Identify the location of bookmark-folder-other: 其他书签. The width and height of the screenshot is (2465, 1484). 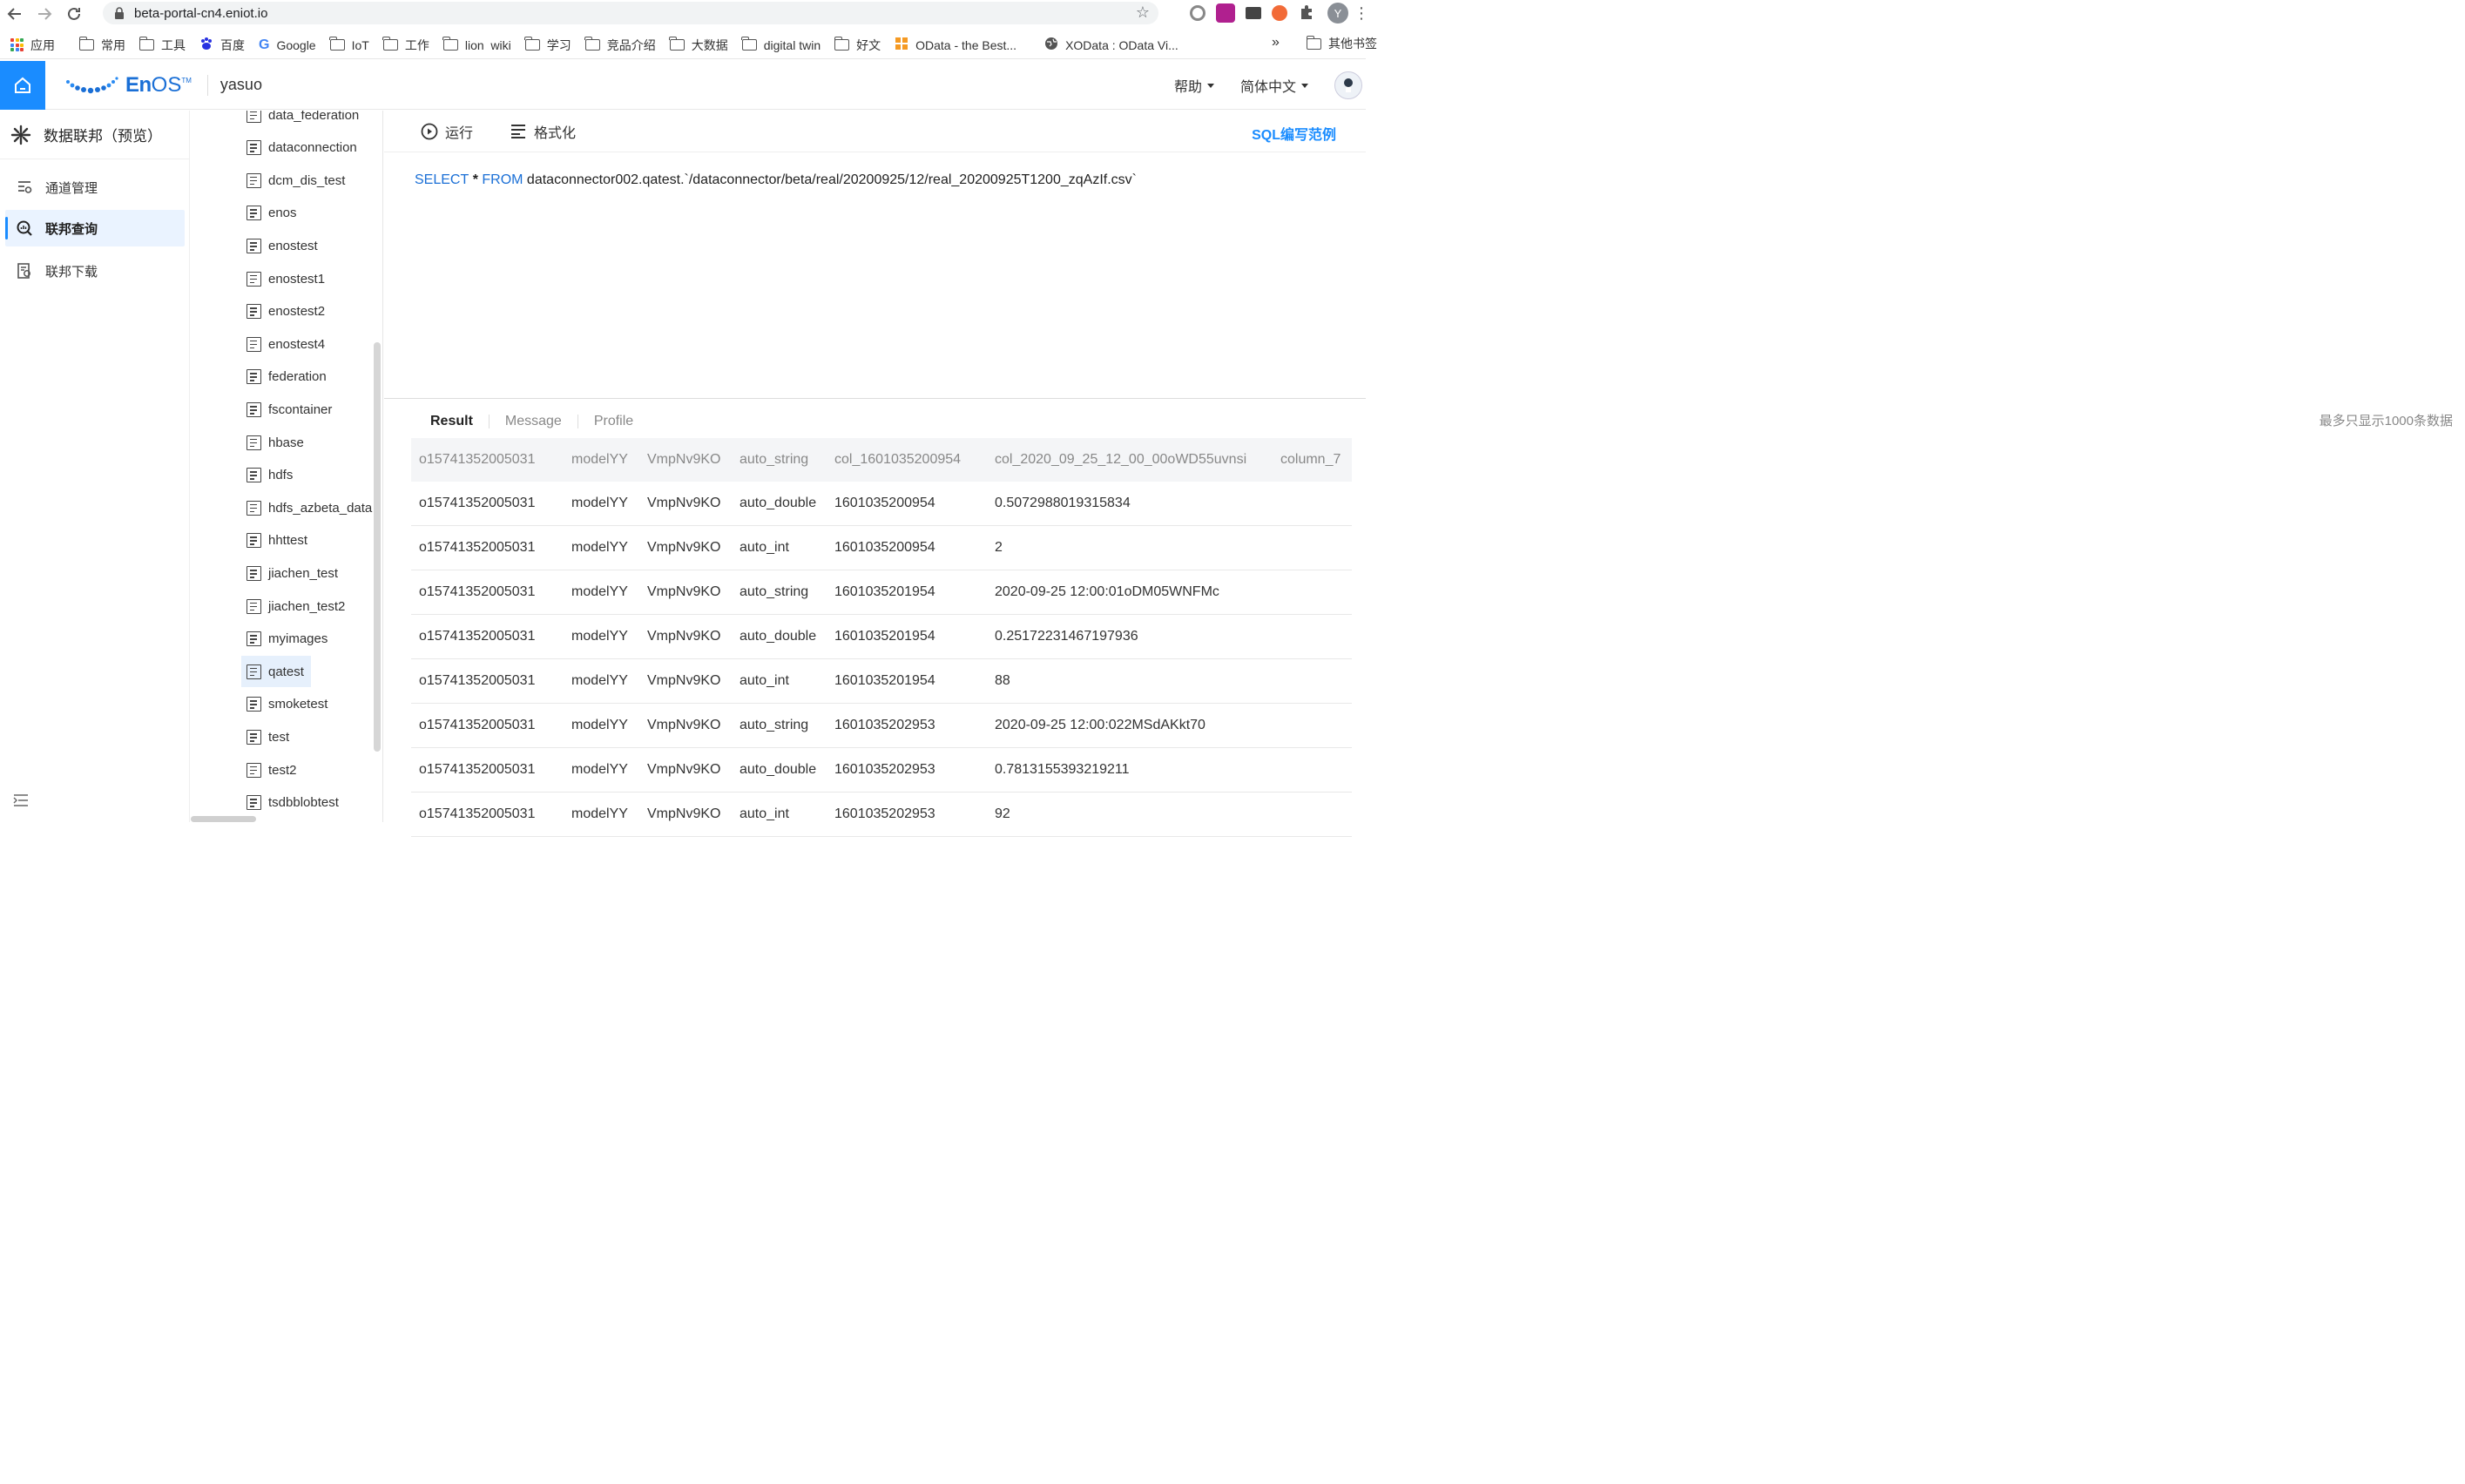
(1342, 43).